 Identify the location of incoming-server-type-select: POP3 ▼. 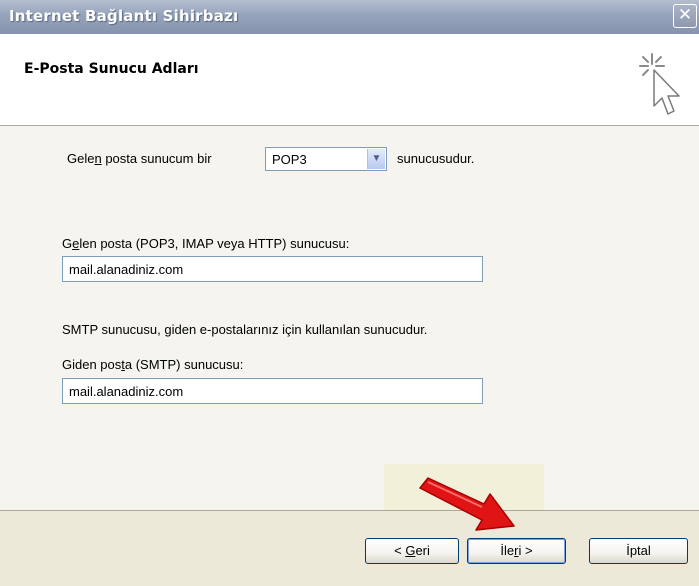
(326, 159).